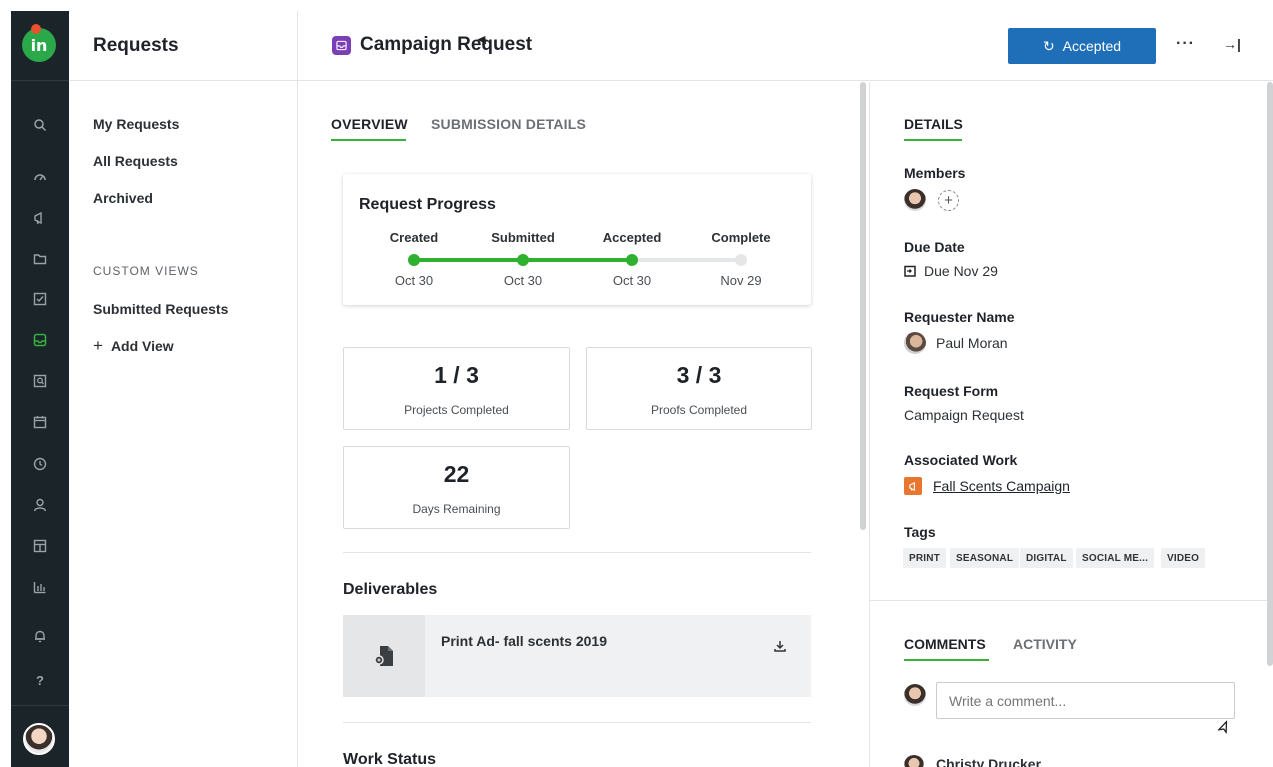 This screenshot has height=767, width=1273. What do you see at coordinates (40, 636) in the screenshot?
I see `bell-icon` at bounding box center [40, 636].